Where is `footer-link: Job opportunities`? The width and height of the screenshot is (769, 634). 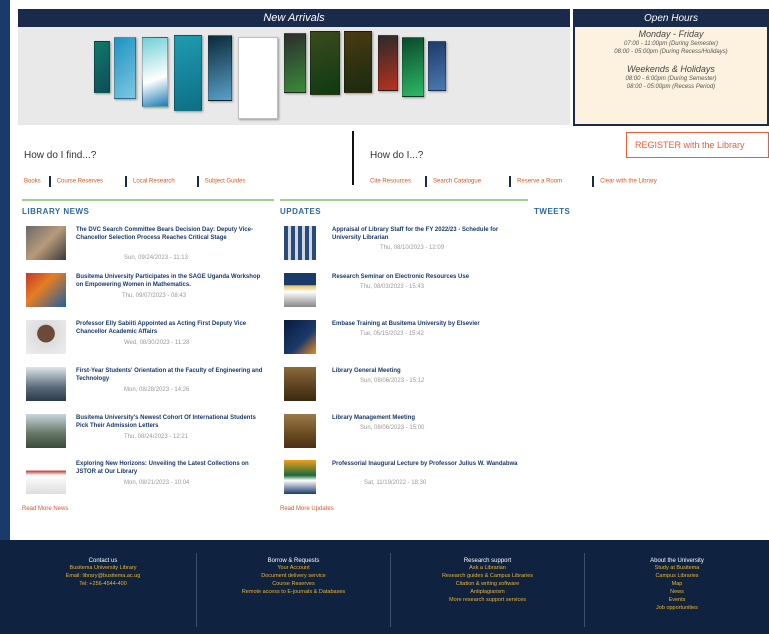
footer-link: Job opportunities is located at coordinates (677, 608).